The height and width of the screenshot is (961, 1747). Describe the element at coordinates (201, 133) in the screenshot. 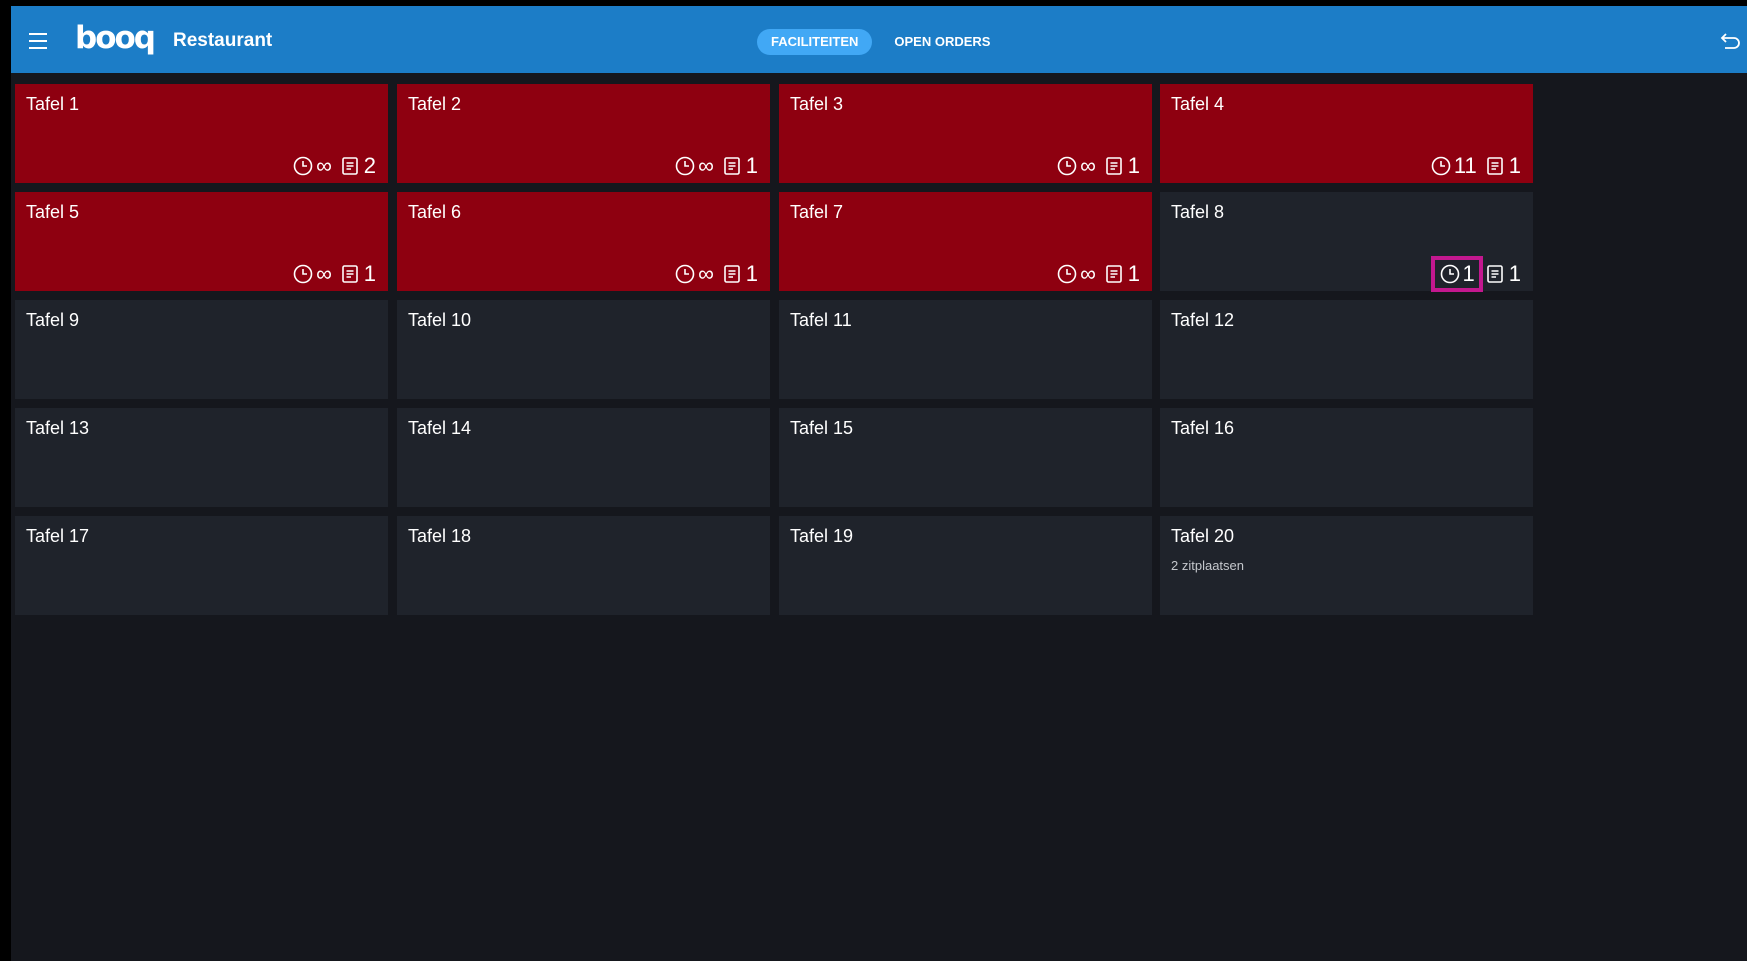

I see `table-tile: Tafel 1 ∞ 2` at that location.